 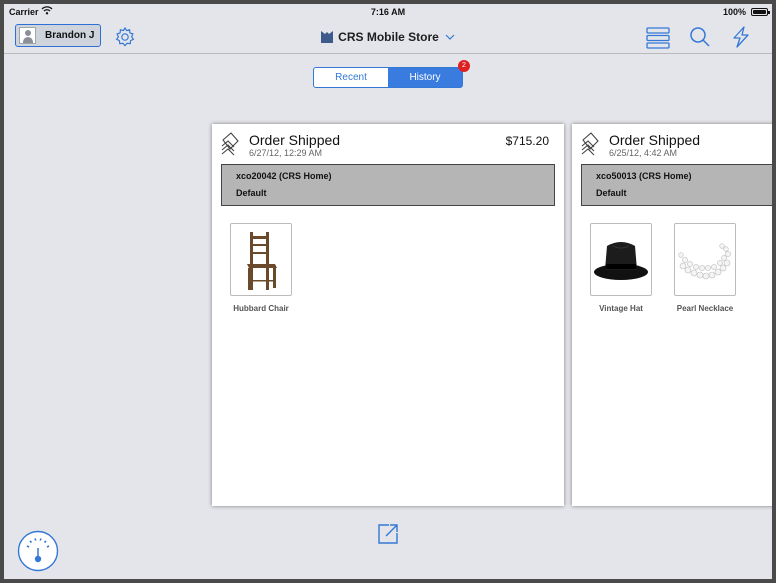 I want to click on necklace-icon, so click(x=705, y=259).